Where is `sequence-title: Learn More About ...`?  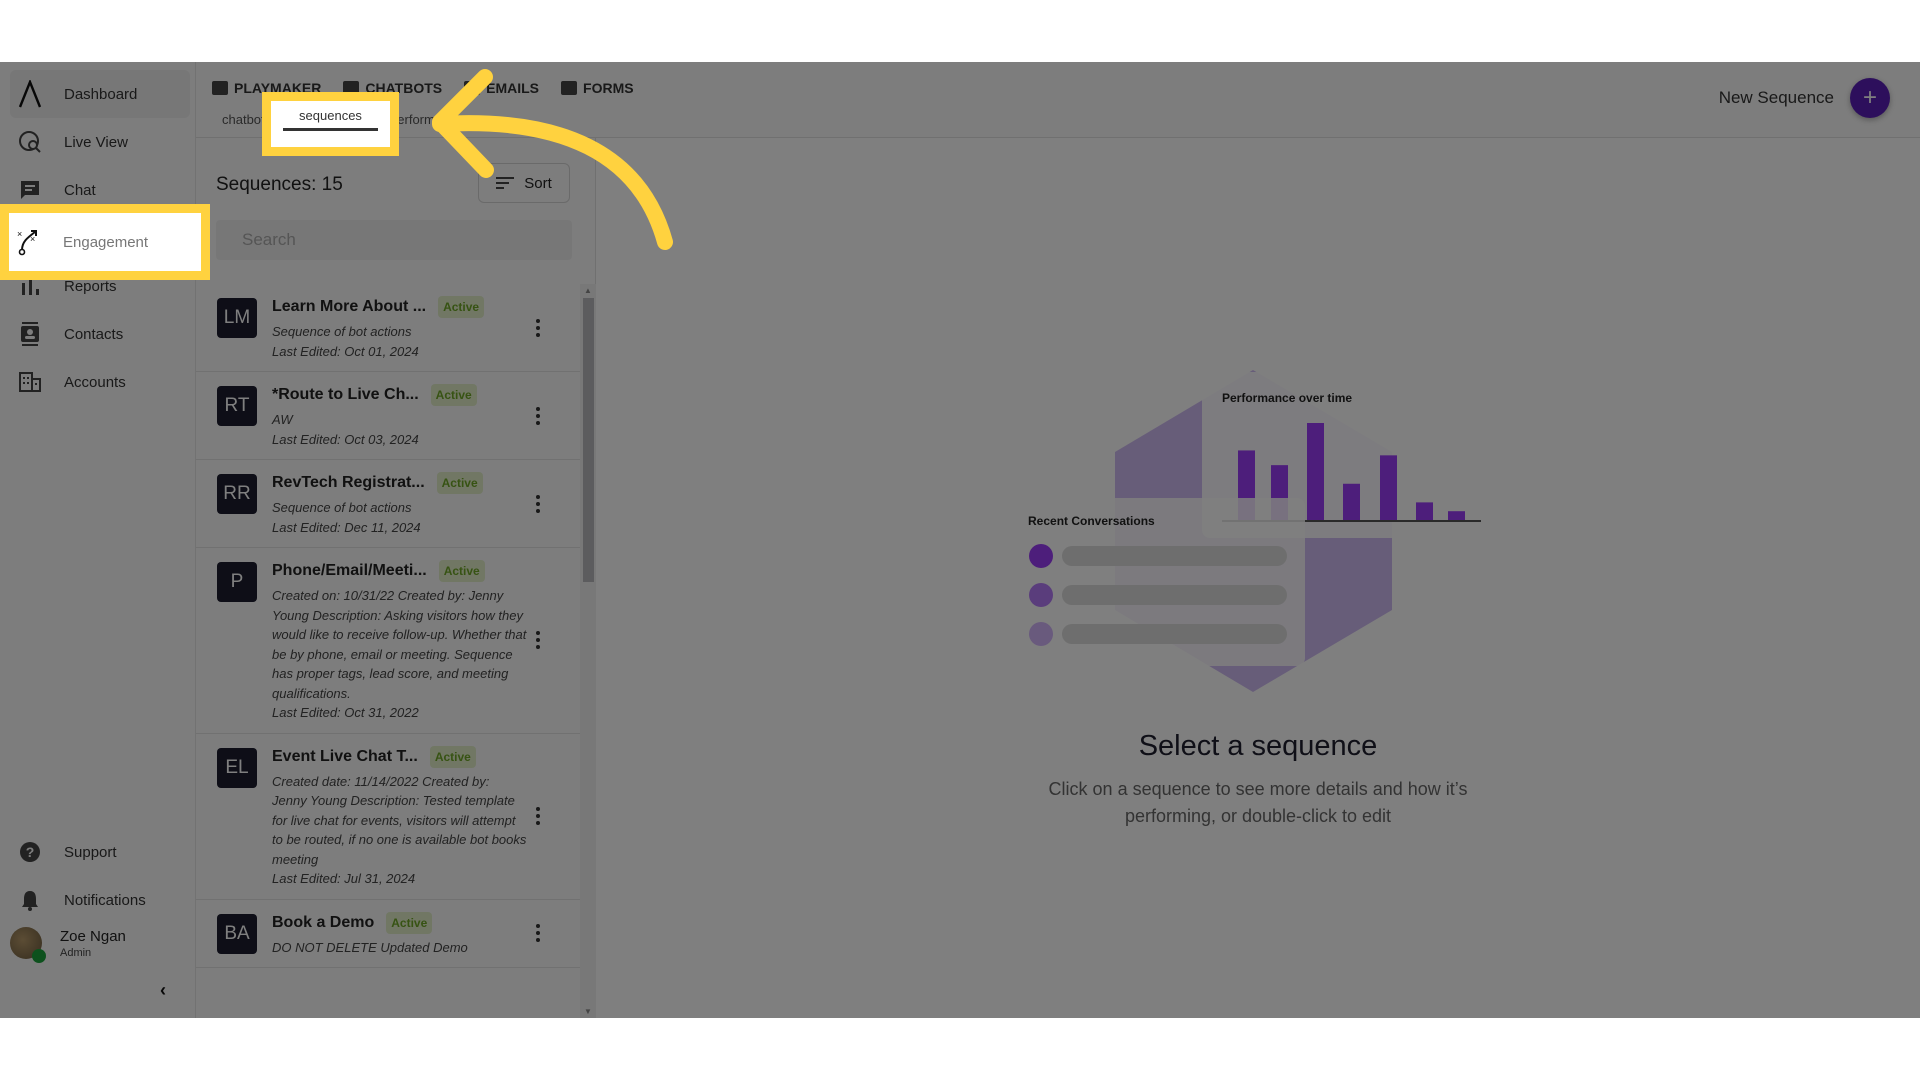
sequence-title: Learn More About ... is located at coordinates (349, 306).